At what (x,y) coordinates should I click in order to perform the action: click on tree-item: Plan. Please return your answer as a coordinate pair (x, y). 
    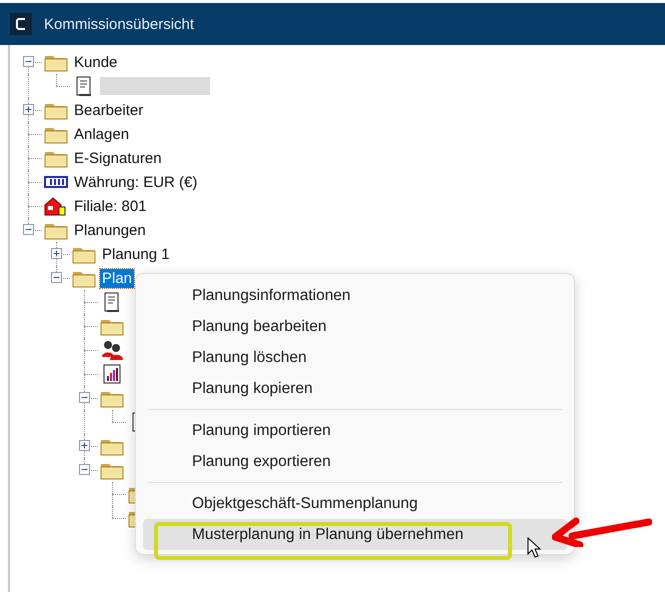
    Looking at the image, I should click on (117, 278).